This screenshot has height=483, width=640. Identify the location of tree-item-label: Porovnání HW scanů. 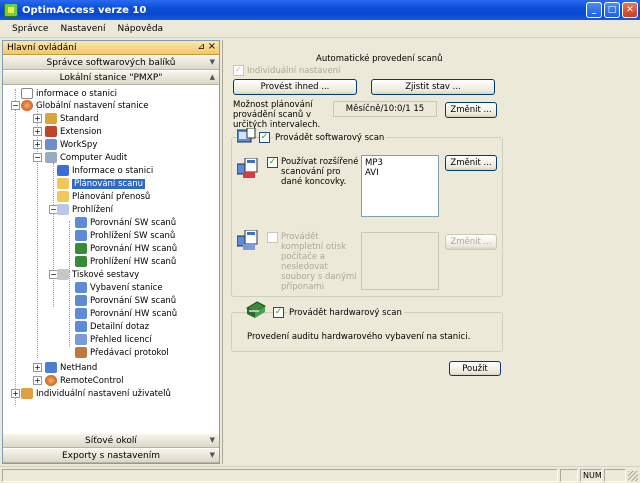
(134, 248).